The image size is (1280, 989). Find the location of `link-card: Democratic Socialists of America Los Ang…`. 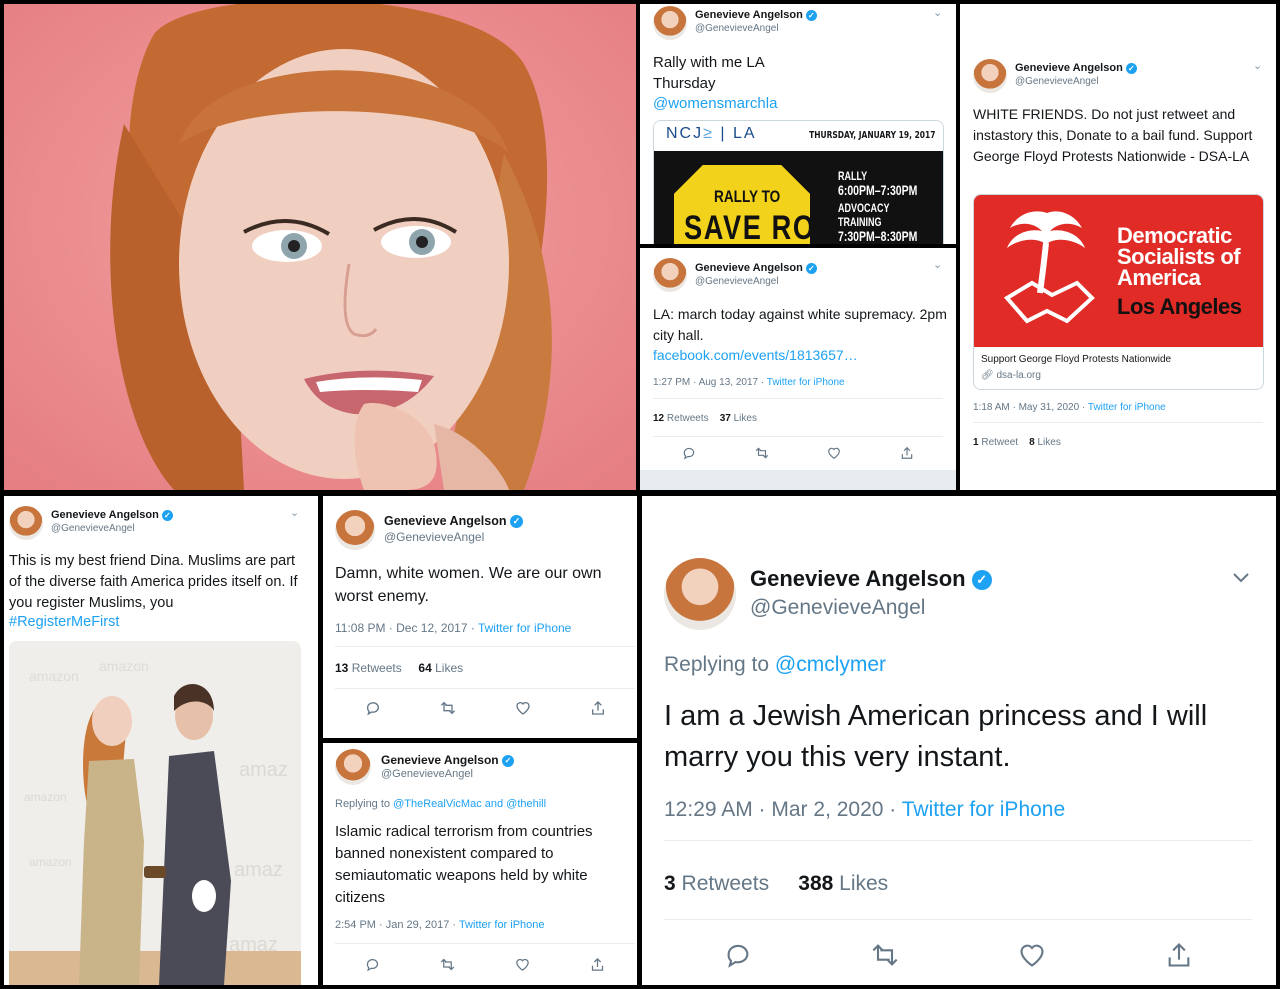

link-card: Democratic Socialists of America Los Ang… is located at coordinates (1118, 292).